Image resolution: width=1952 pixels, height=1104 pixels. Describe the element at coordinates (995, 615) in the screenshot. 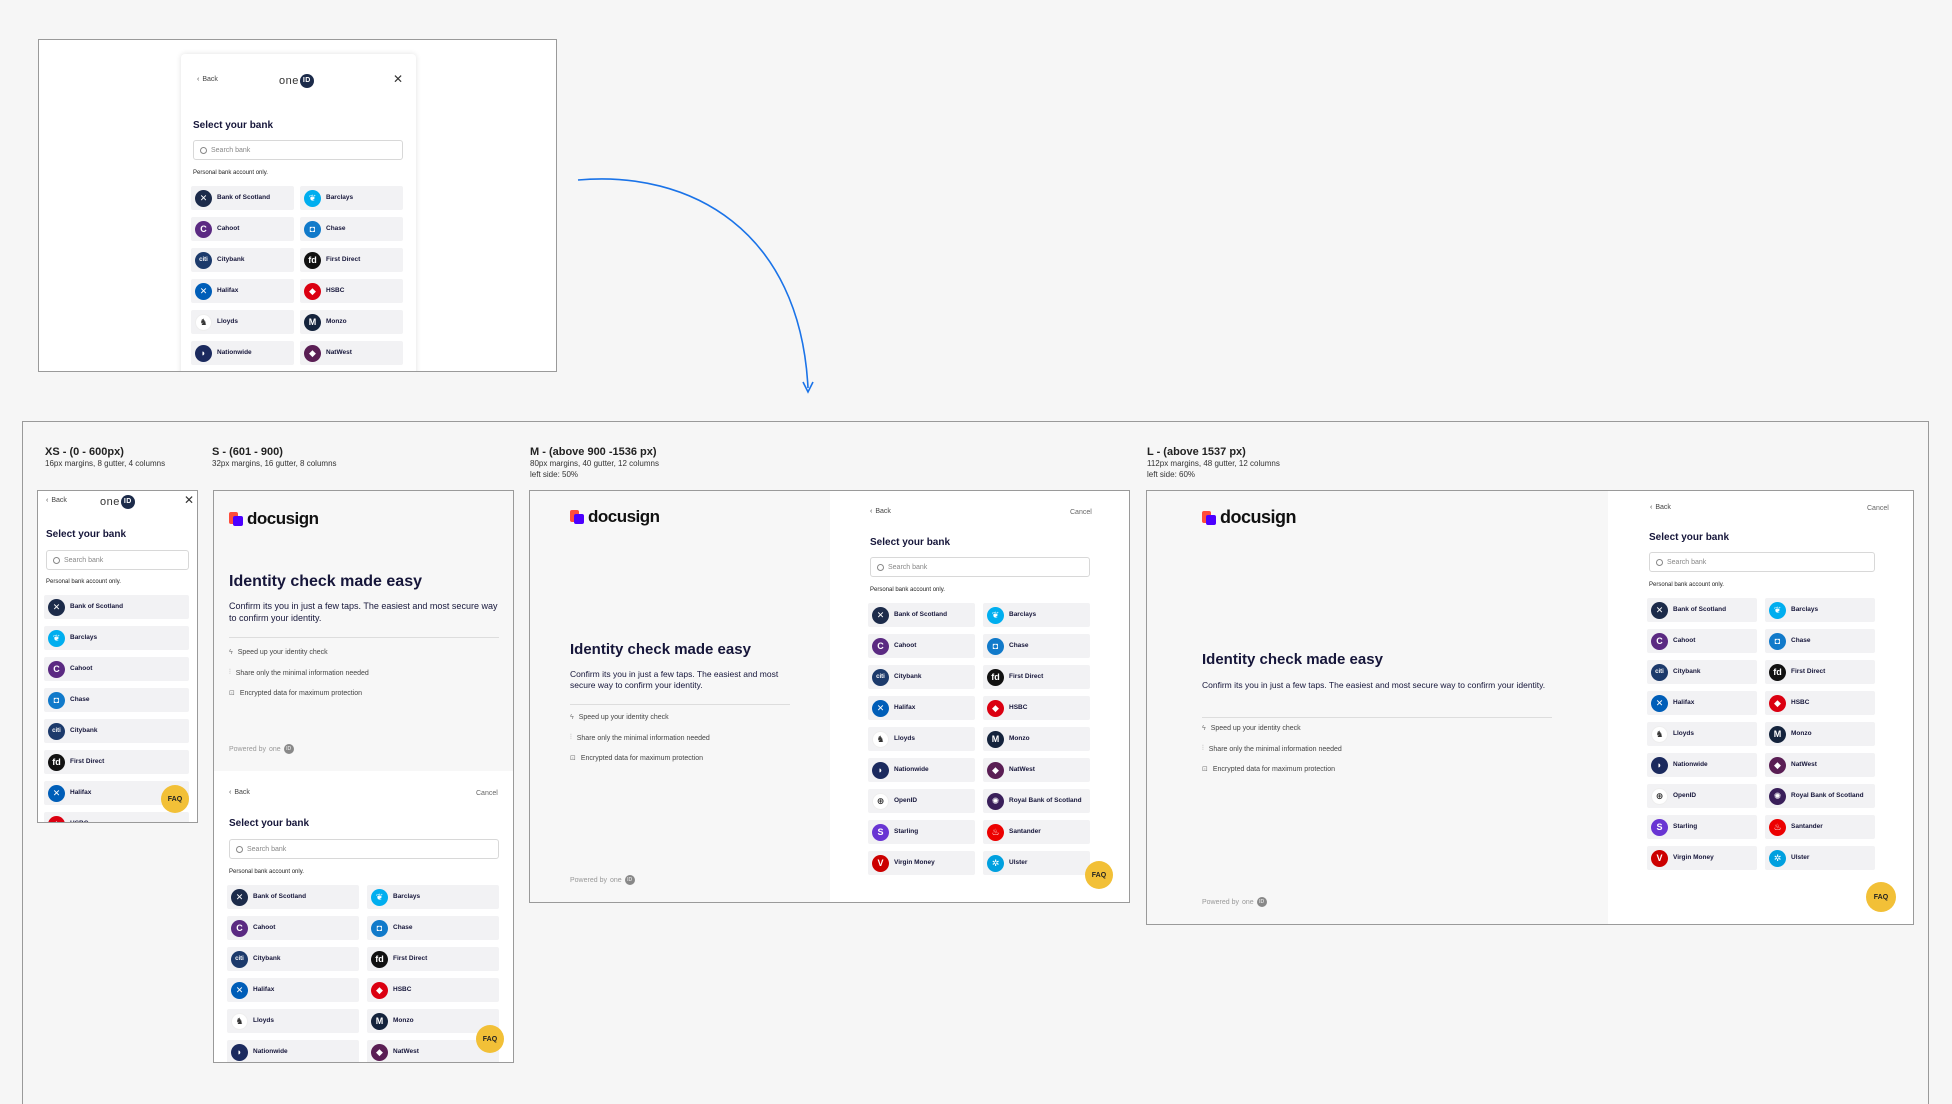

I see `bank-logo-icon: ❦` at that location.